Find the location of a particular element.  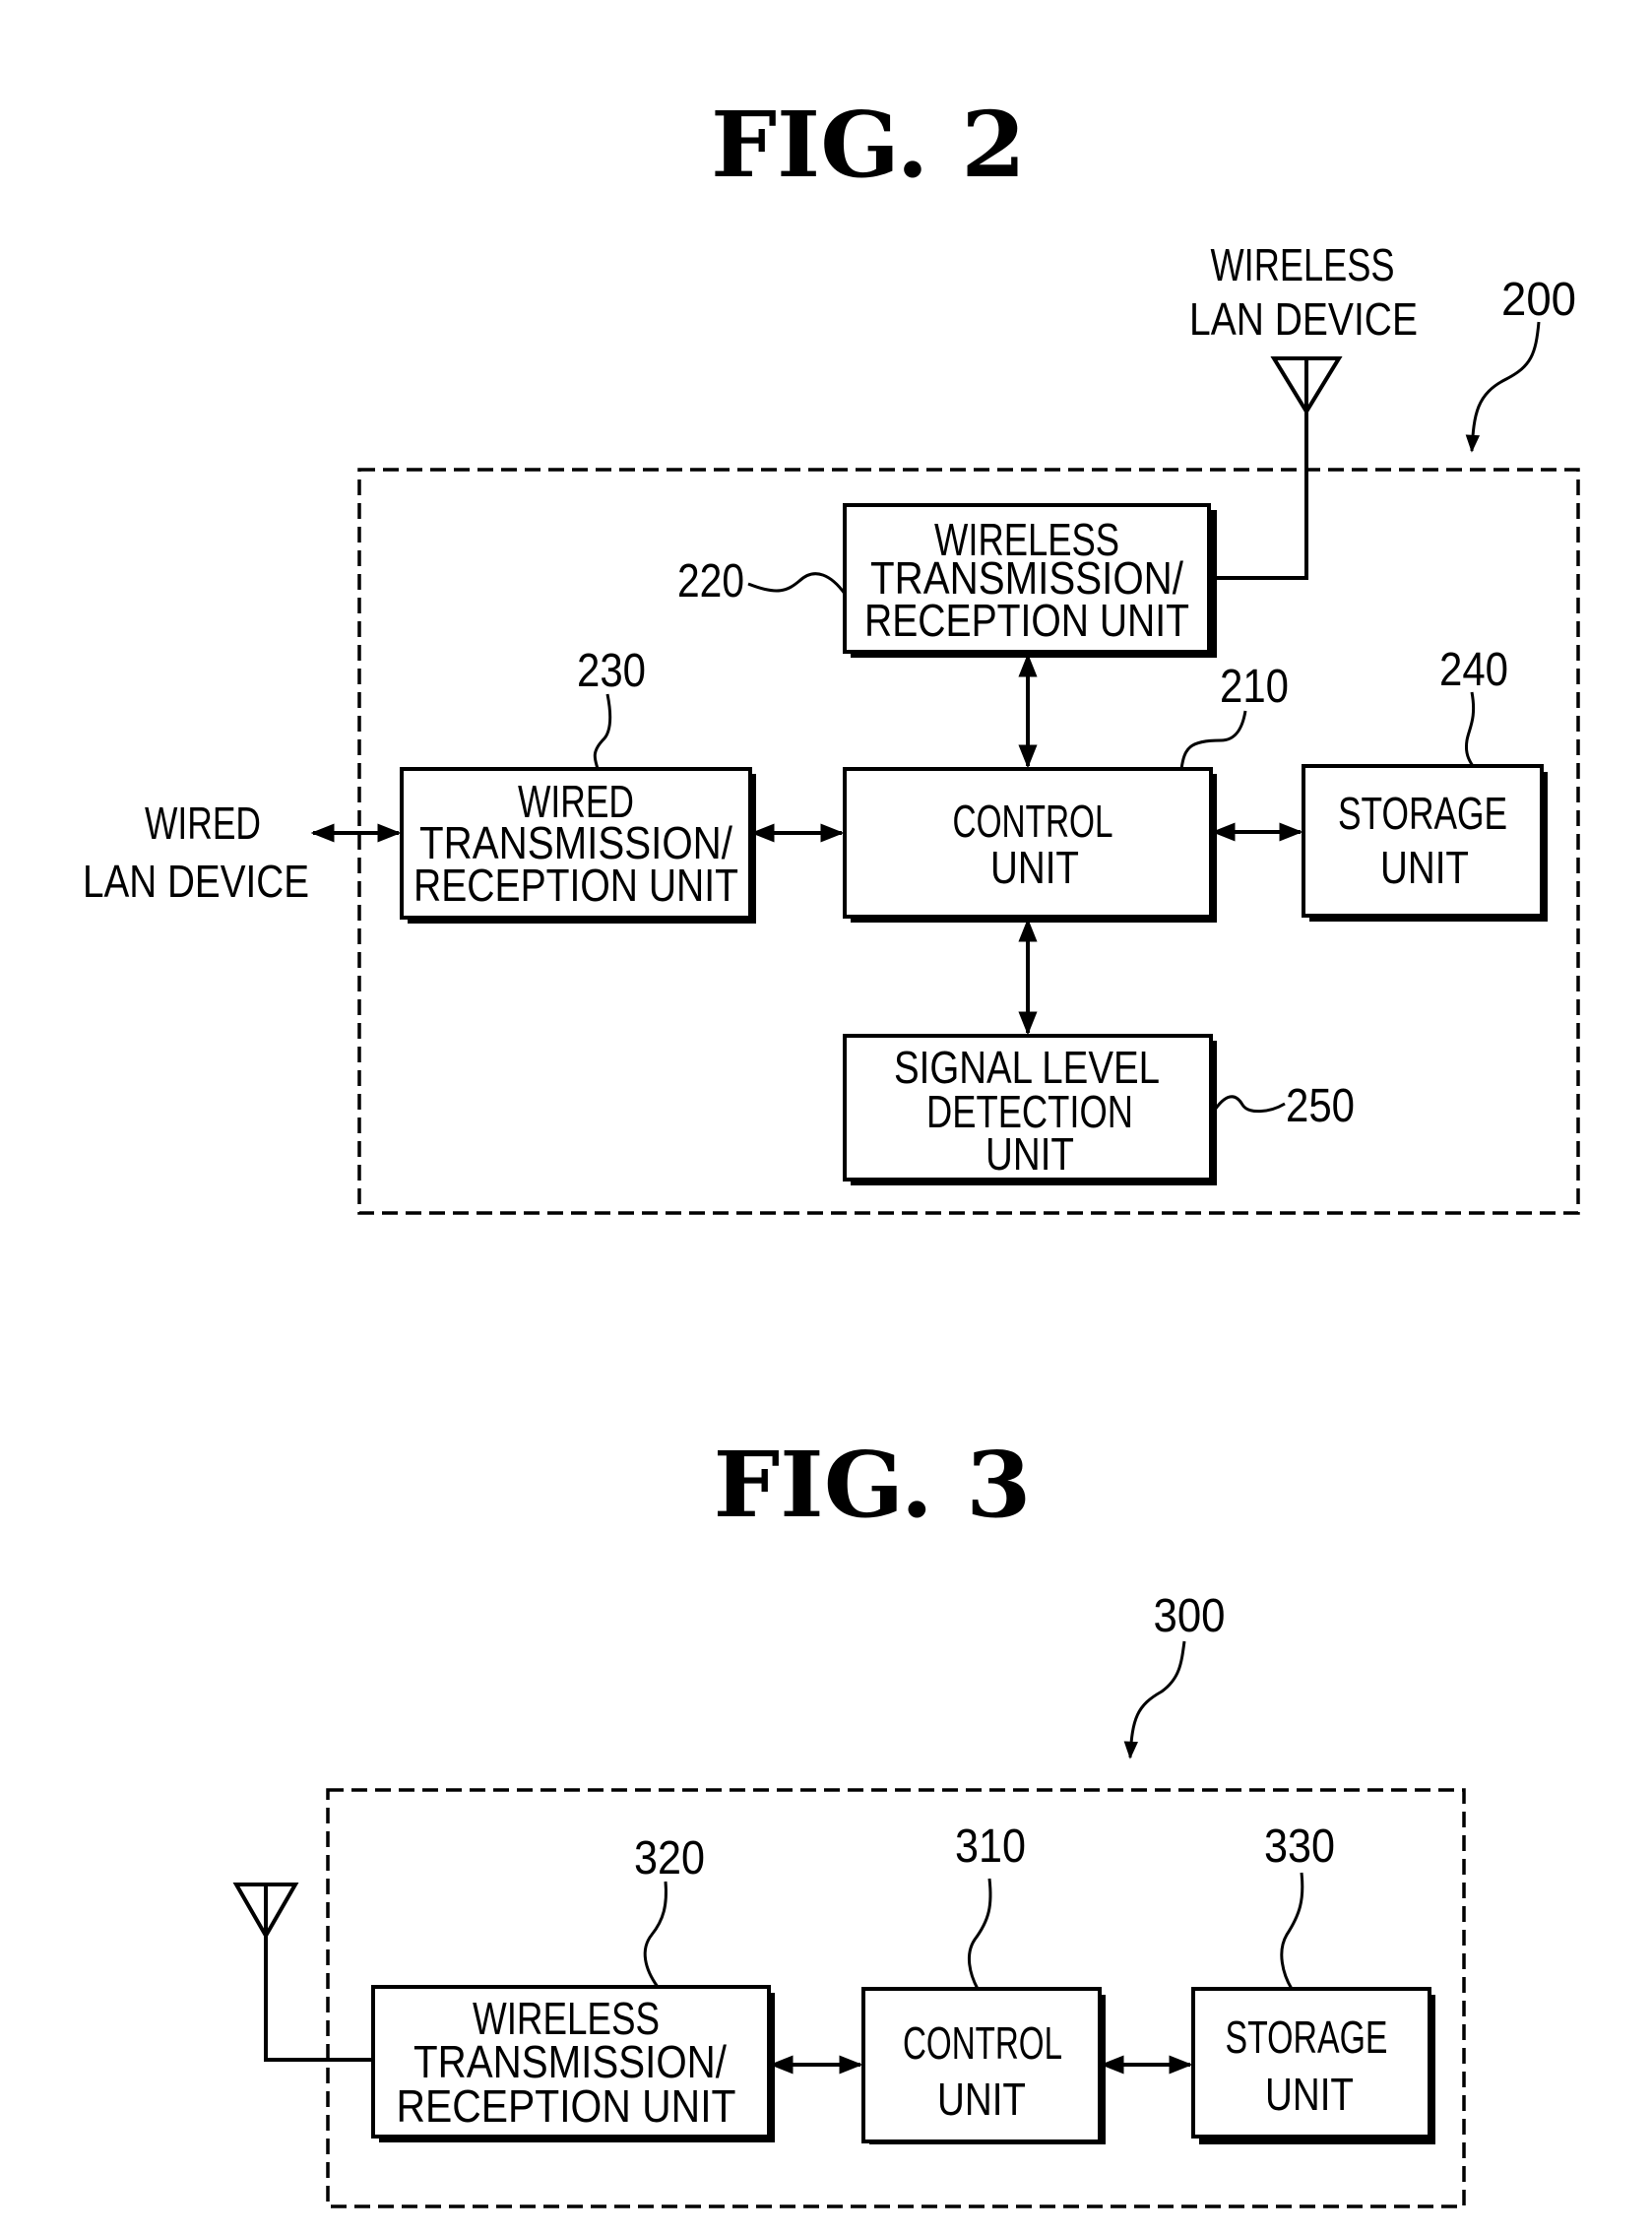

block-250-signal-level-detection-unit: SIGNAL LEVEL DETECTION UNIT is located at coordinates (1030, 1109).